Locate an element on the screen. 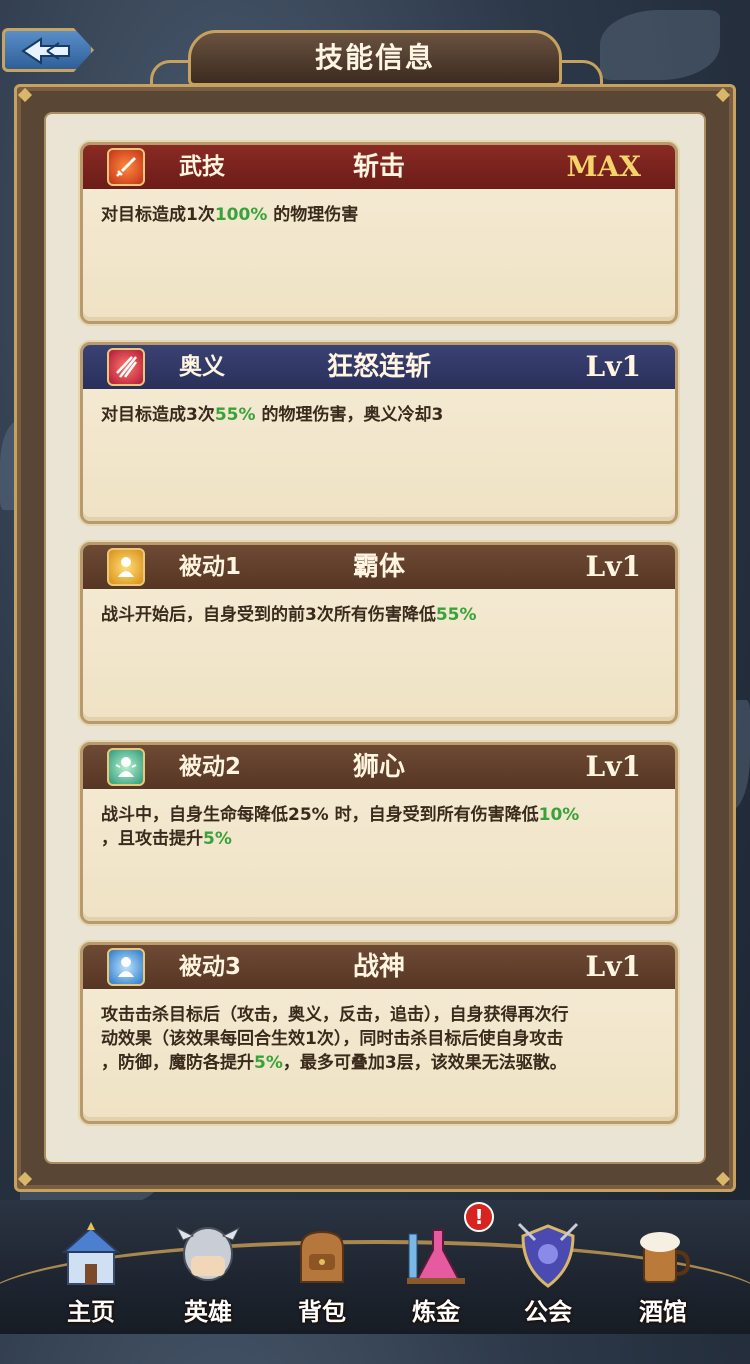  description-text: 的物理伤害 is located at coordinates (313, 215).